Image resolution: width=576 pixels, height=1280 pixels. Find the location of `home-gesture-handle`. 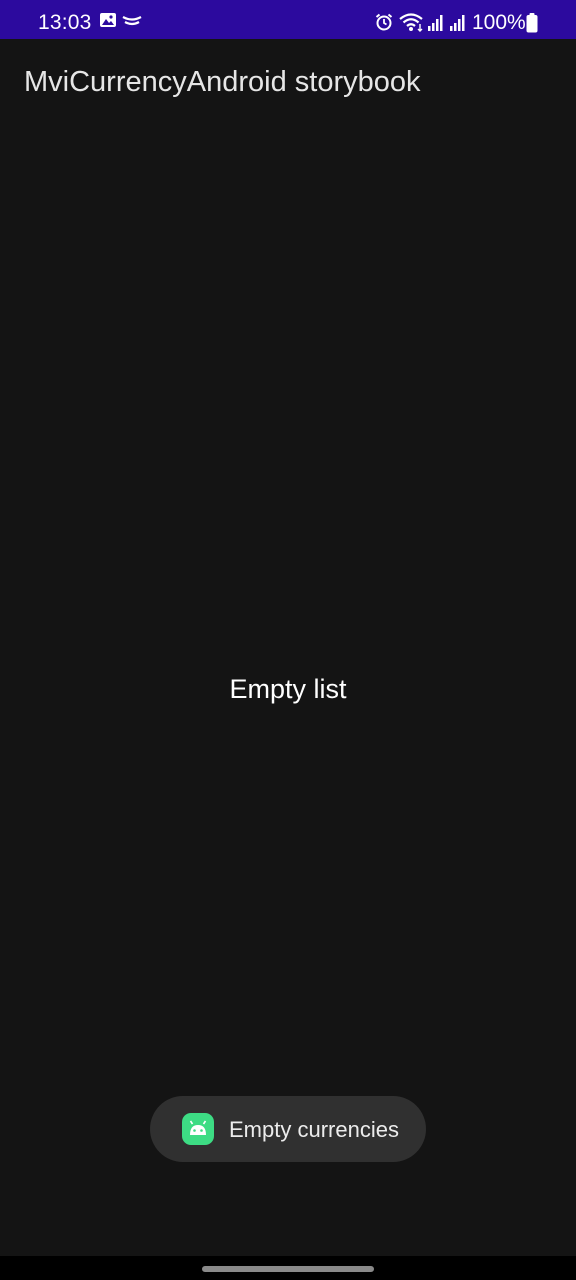

home-gesture-handle is located at coordinates (288, 1269).